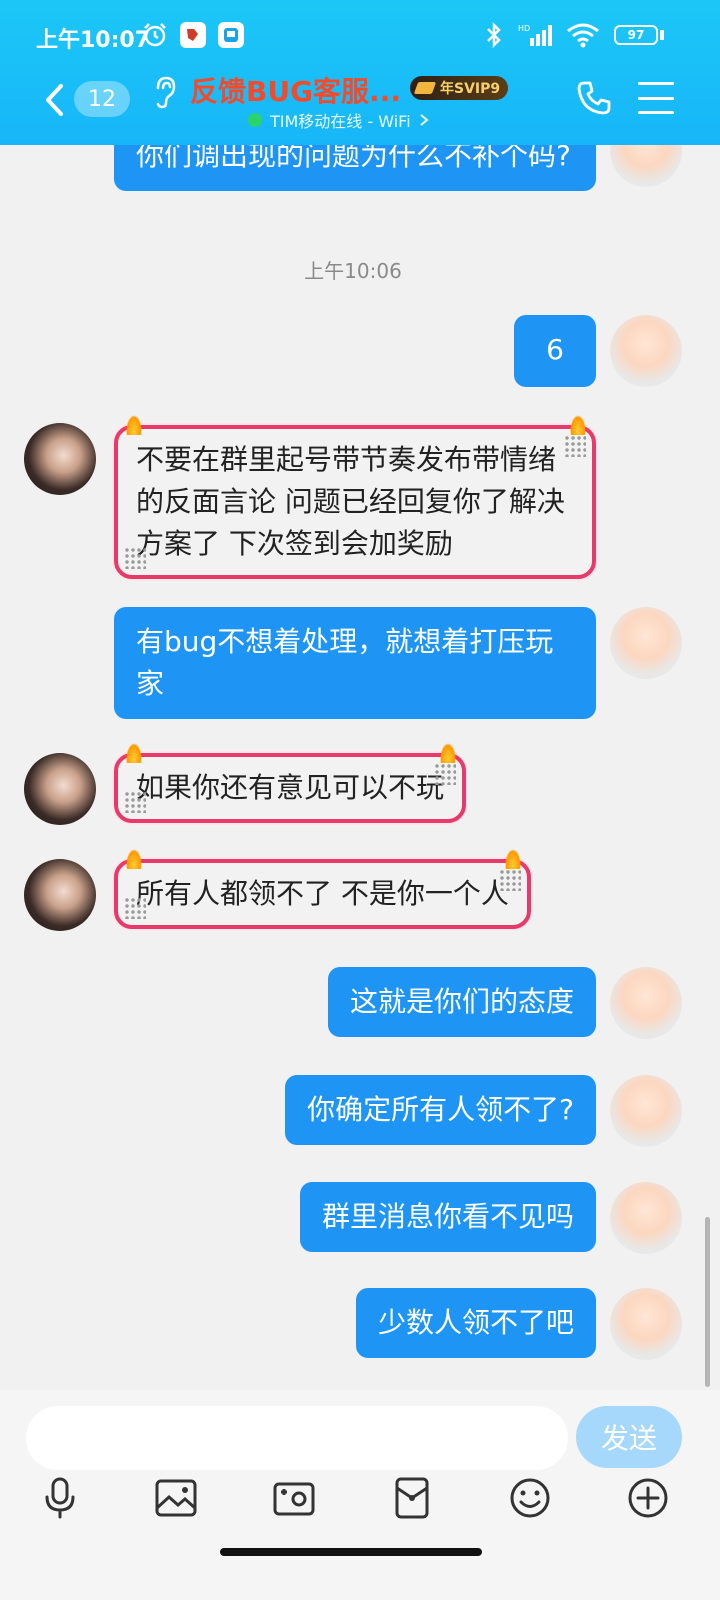  Describe the element at coordinates (629, 1437) in the screenshot. I see `send-button: 发送` at that location.